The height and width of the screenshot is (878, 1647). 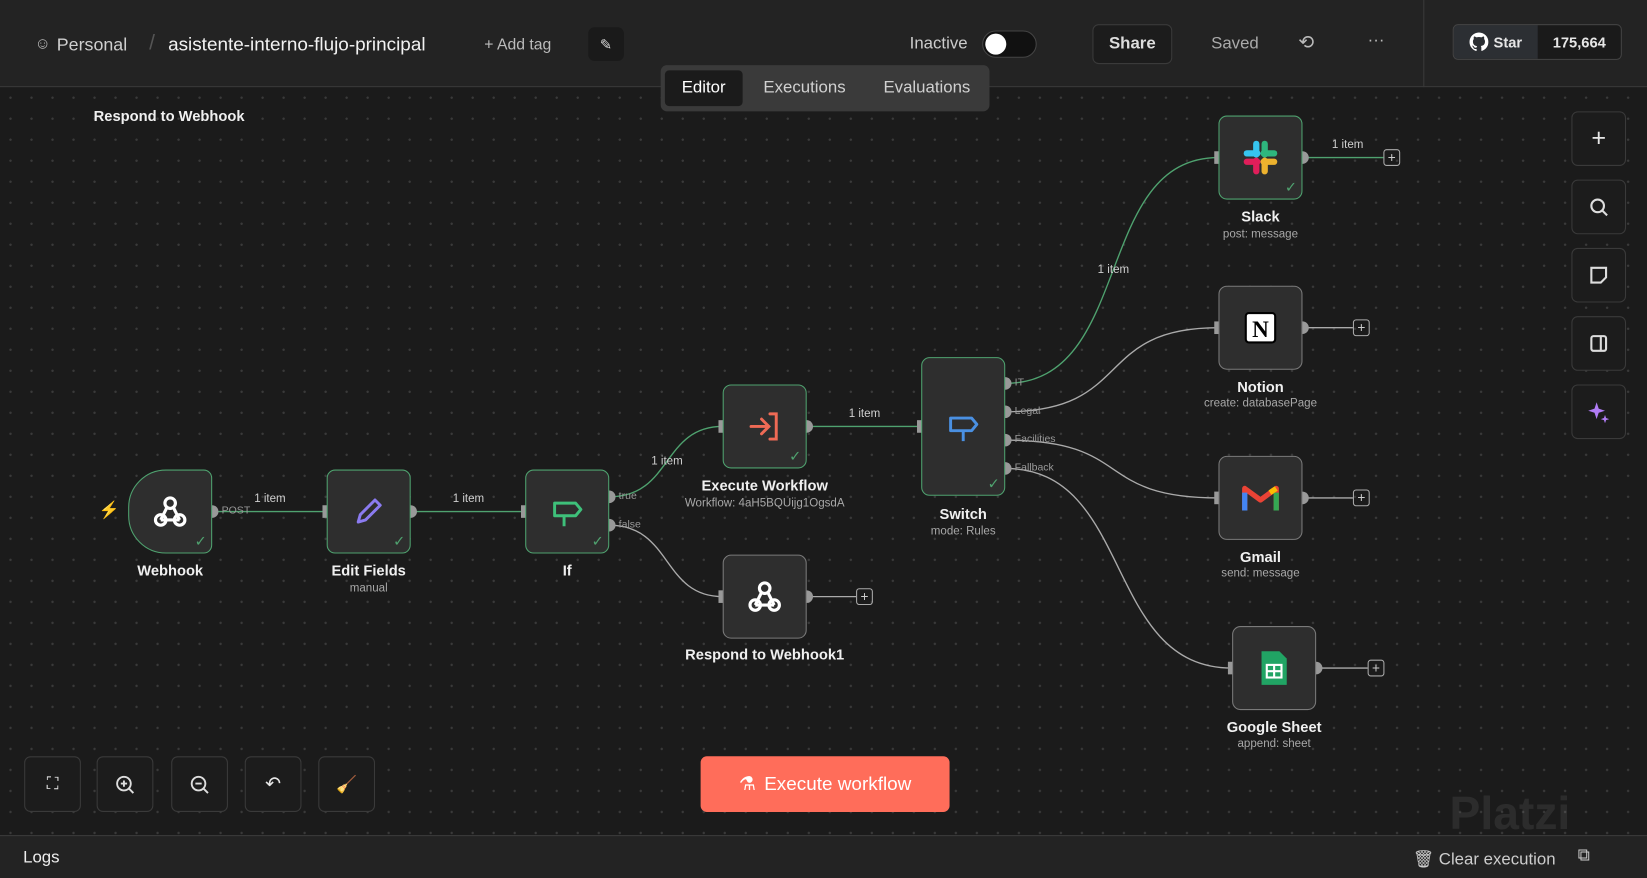 What do you see at coordinates (938, 43) in the screenshot?
I see `active-status-label: Inactive` at bounding box center [938, 43].